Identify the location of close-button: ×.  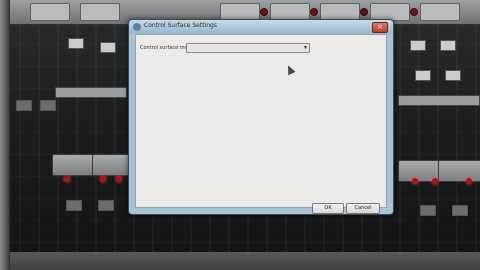
(380, 27).